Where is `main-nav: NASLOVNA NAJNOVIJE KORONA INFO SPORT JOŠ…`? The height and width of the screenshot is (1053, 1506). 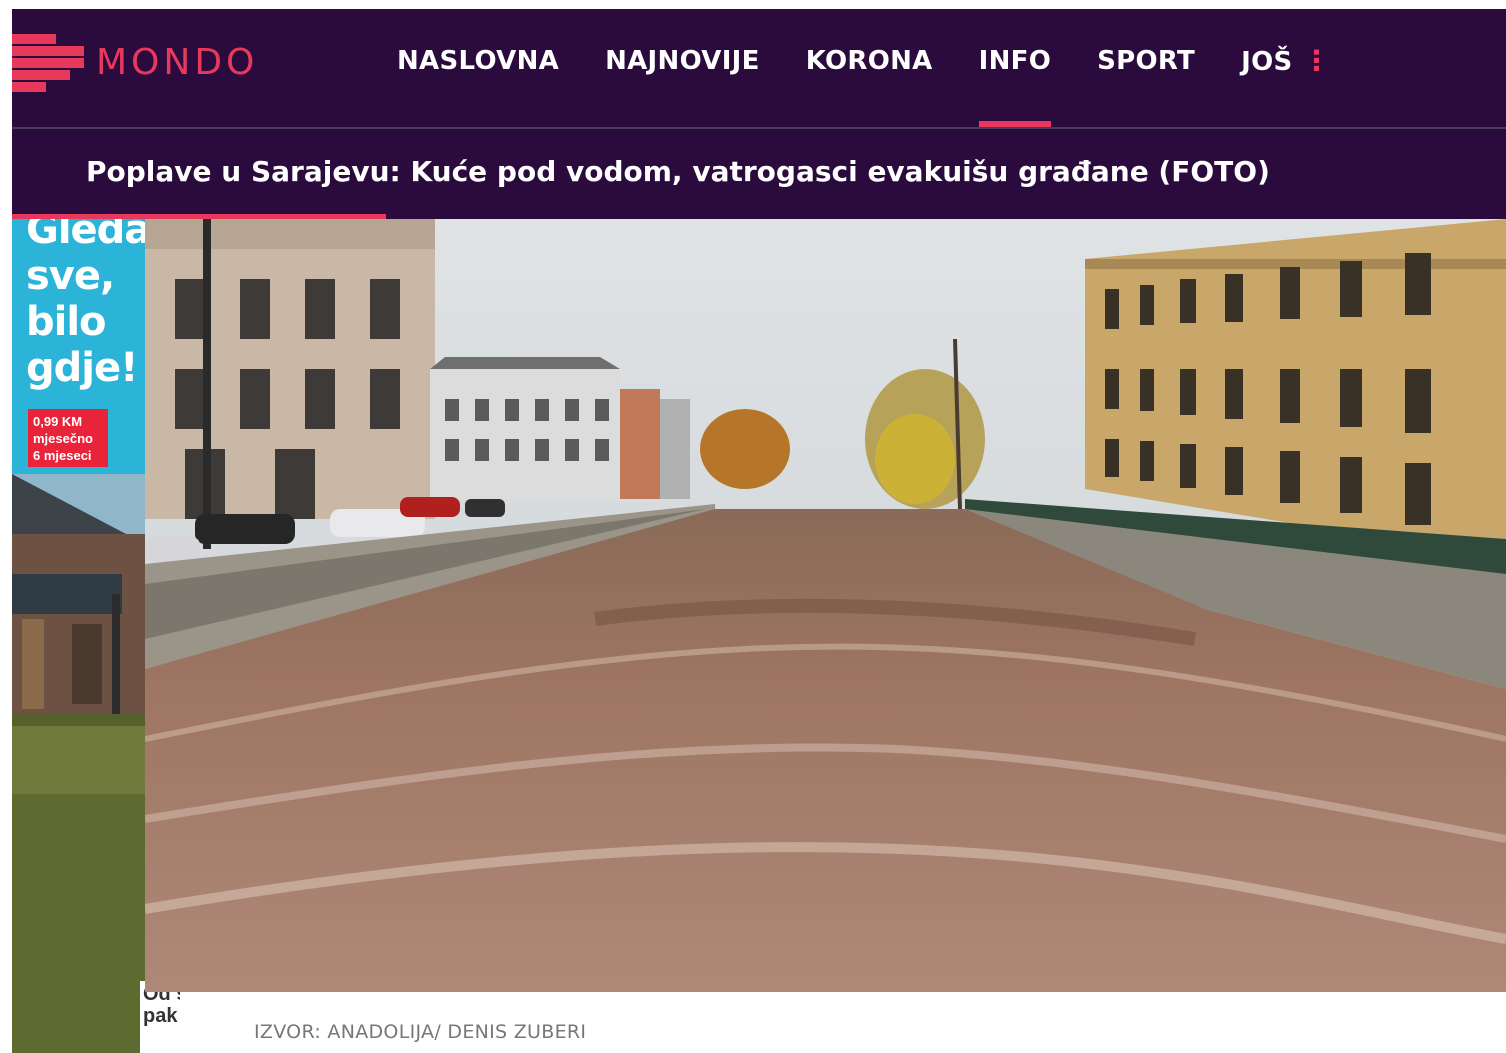 main-nav: NASLOVNA NAJNOVIJE KORONA INFO SPORT JOŠ… is located at coordinates (887, 68).